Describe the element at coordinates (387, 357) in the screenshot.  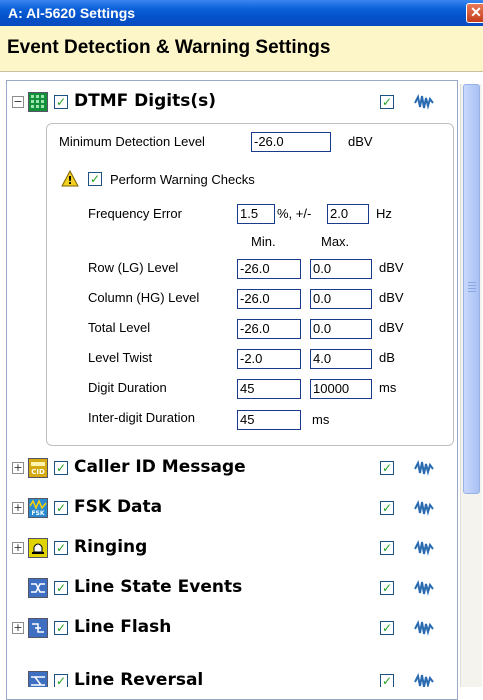
I see `level-twist-unit: dB` at that location.